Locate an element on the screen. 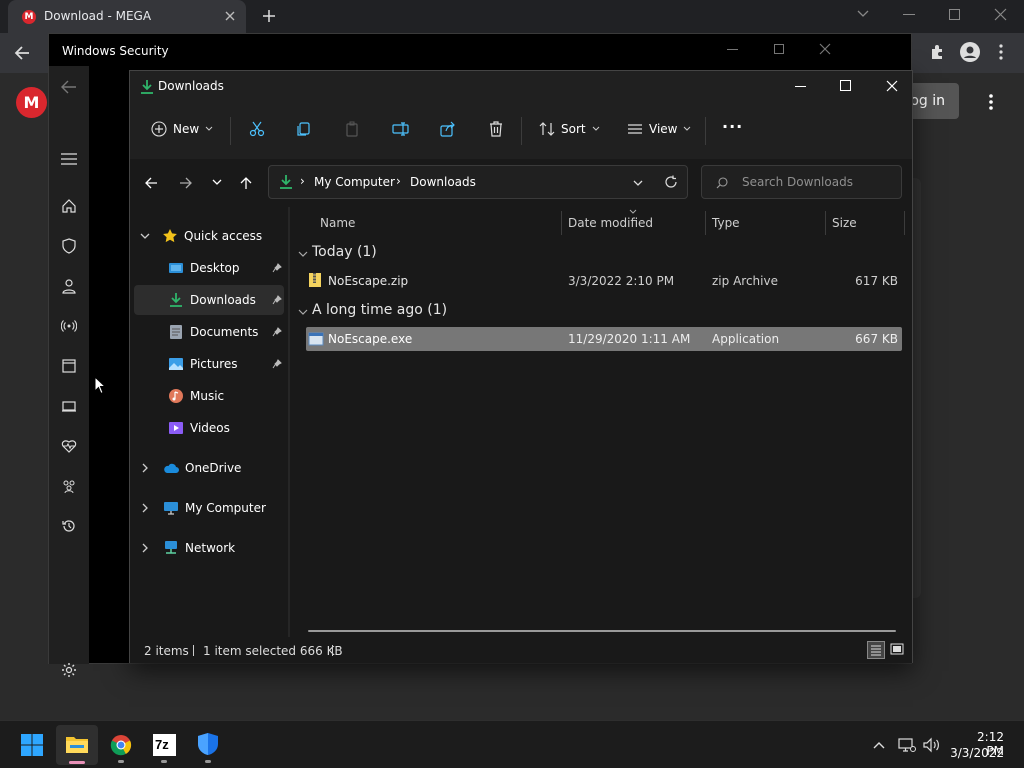 This screenshot has width=1024, height=768. column-date-modified: Date modified is located at coordinates (610, 223).